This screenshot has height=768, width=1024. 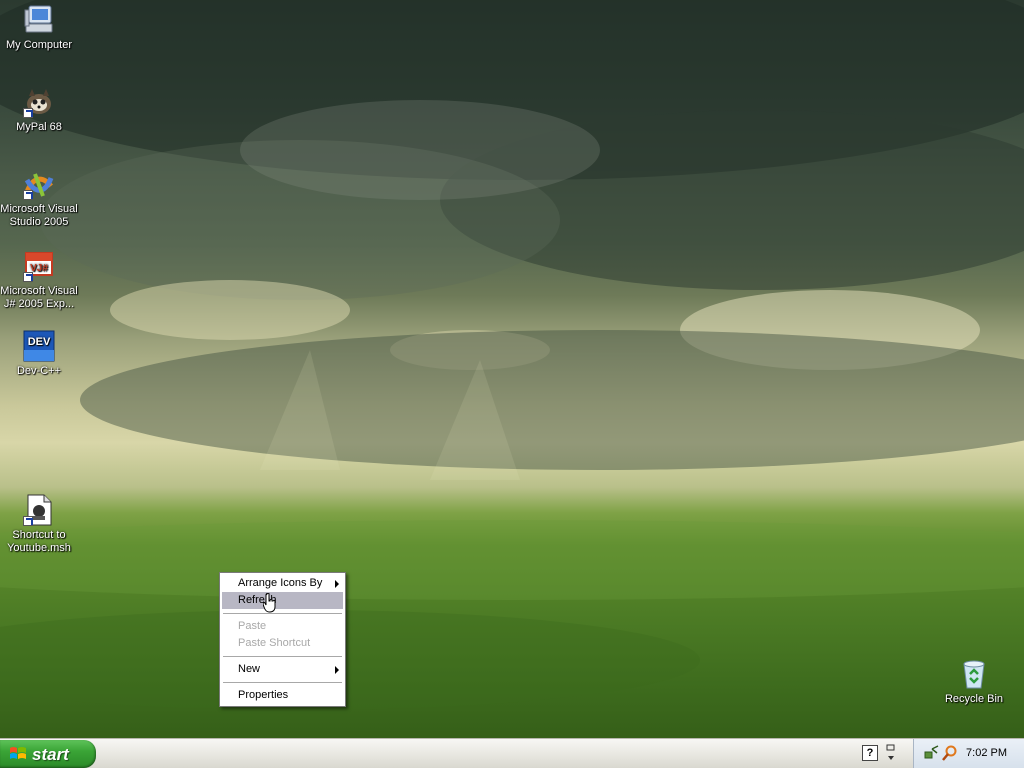 I want to click on desktop-icon-devcpp: DEV Dev-C++, so click(x=39, y=354).